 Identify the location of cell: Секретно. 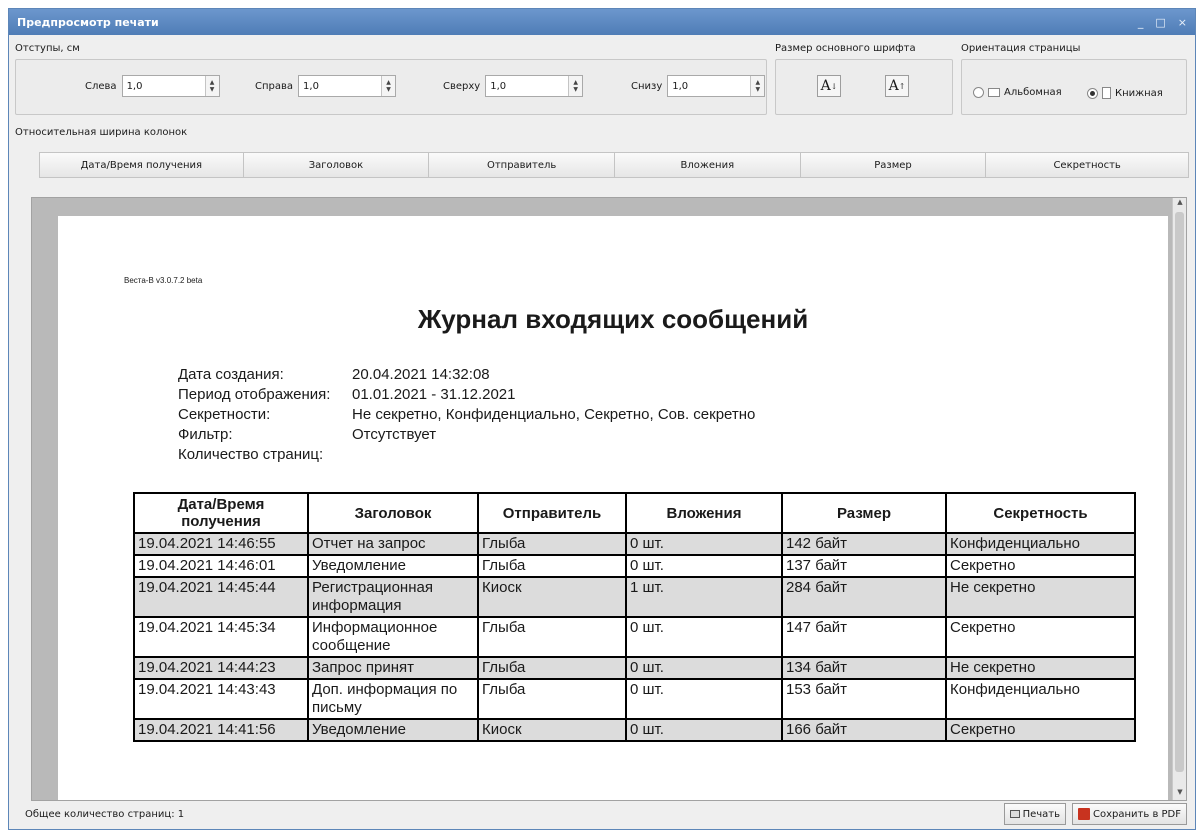
(1040, 730).